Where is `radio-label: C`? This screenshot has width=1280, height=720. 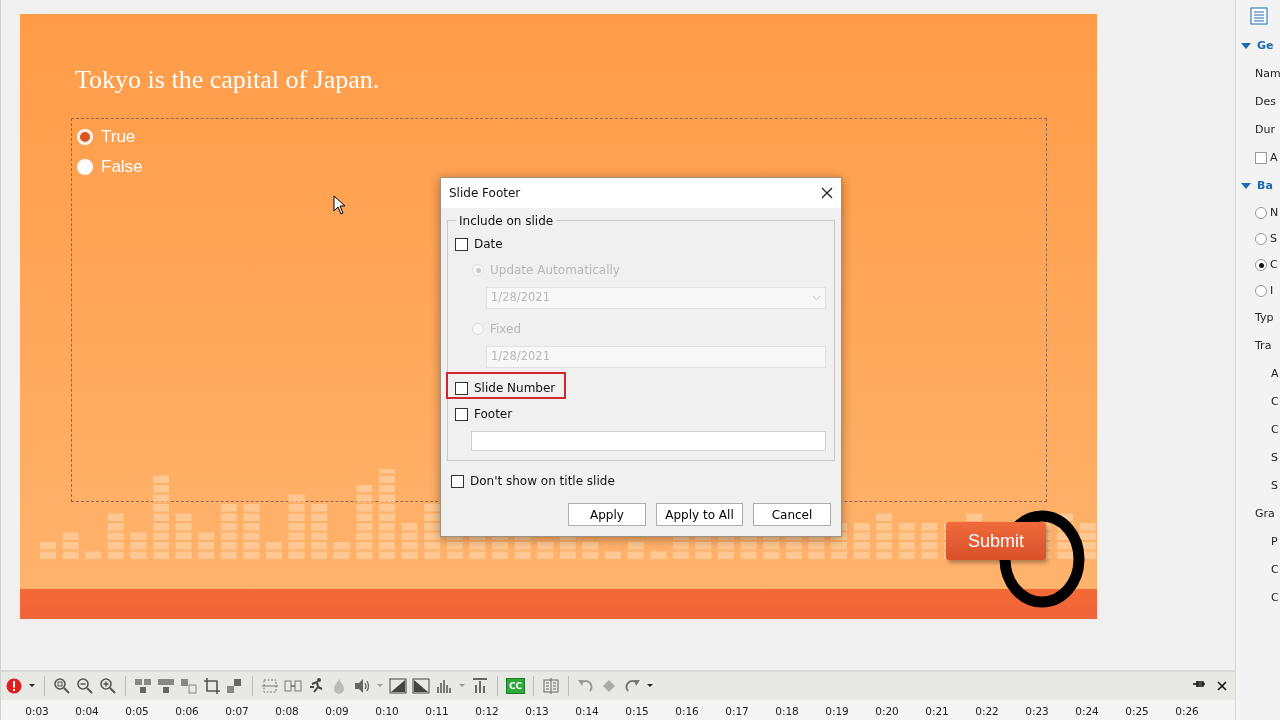 radio-label: C is located at coordinates (1274, 264).